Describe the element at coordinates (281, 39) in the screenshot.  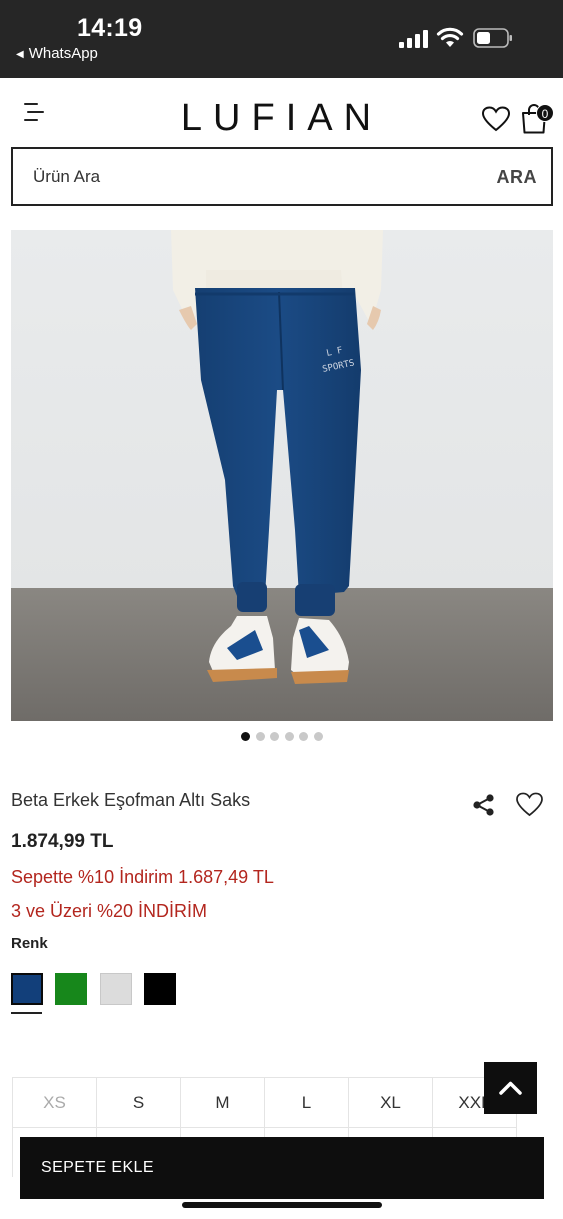
I see `status-bar: 14:19 ◀ WhatsApp` at that location.